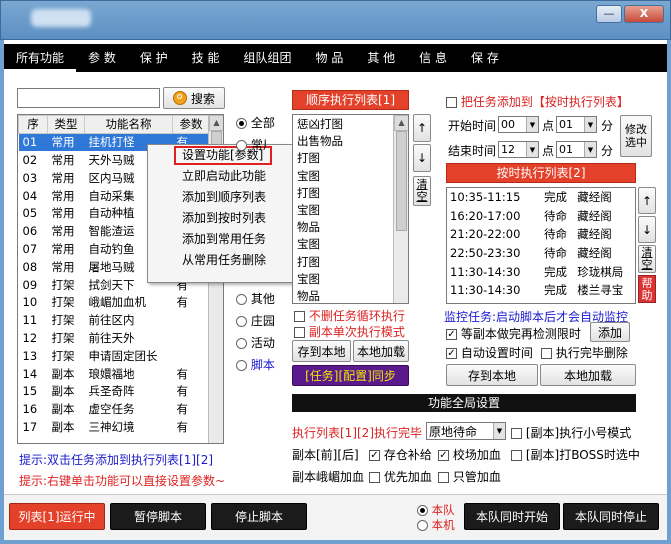  I want to click on sync-button: [任务][配置]同步, so click(350, 375).